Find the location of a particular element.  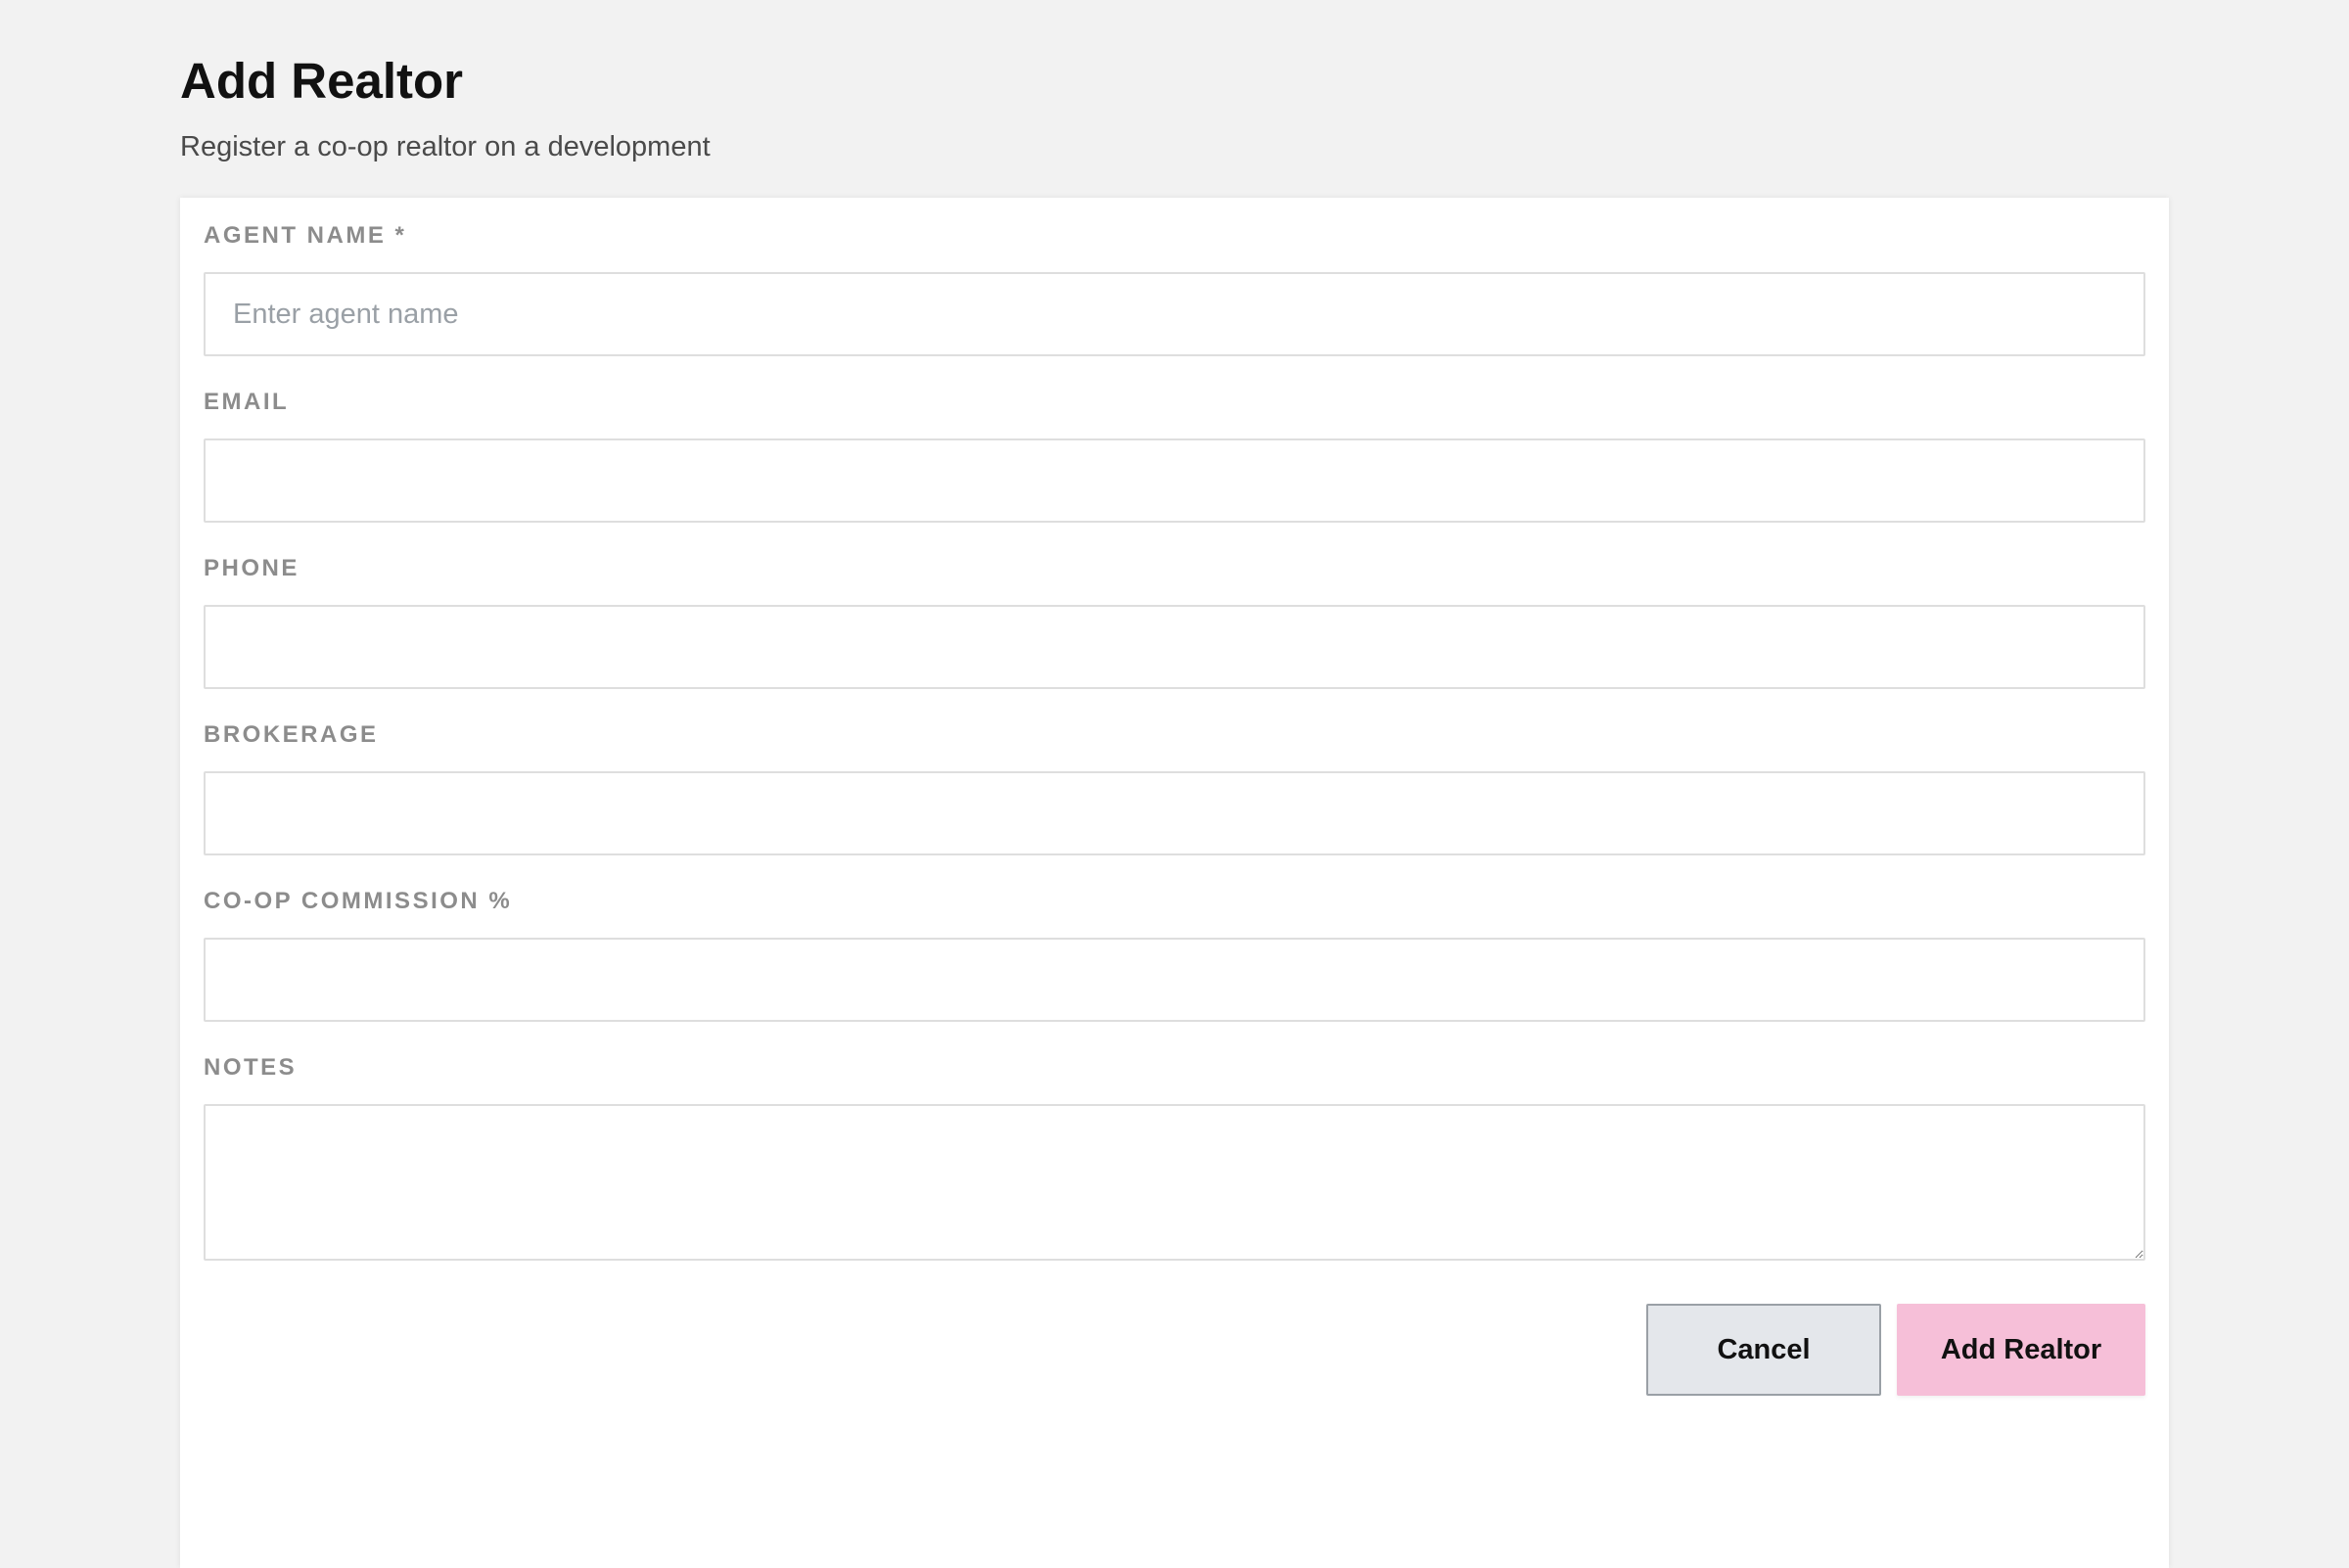

phone-label: PHONE is located at coordinates (251, 568).